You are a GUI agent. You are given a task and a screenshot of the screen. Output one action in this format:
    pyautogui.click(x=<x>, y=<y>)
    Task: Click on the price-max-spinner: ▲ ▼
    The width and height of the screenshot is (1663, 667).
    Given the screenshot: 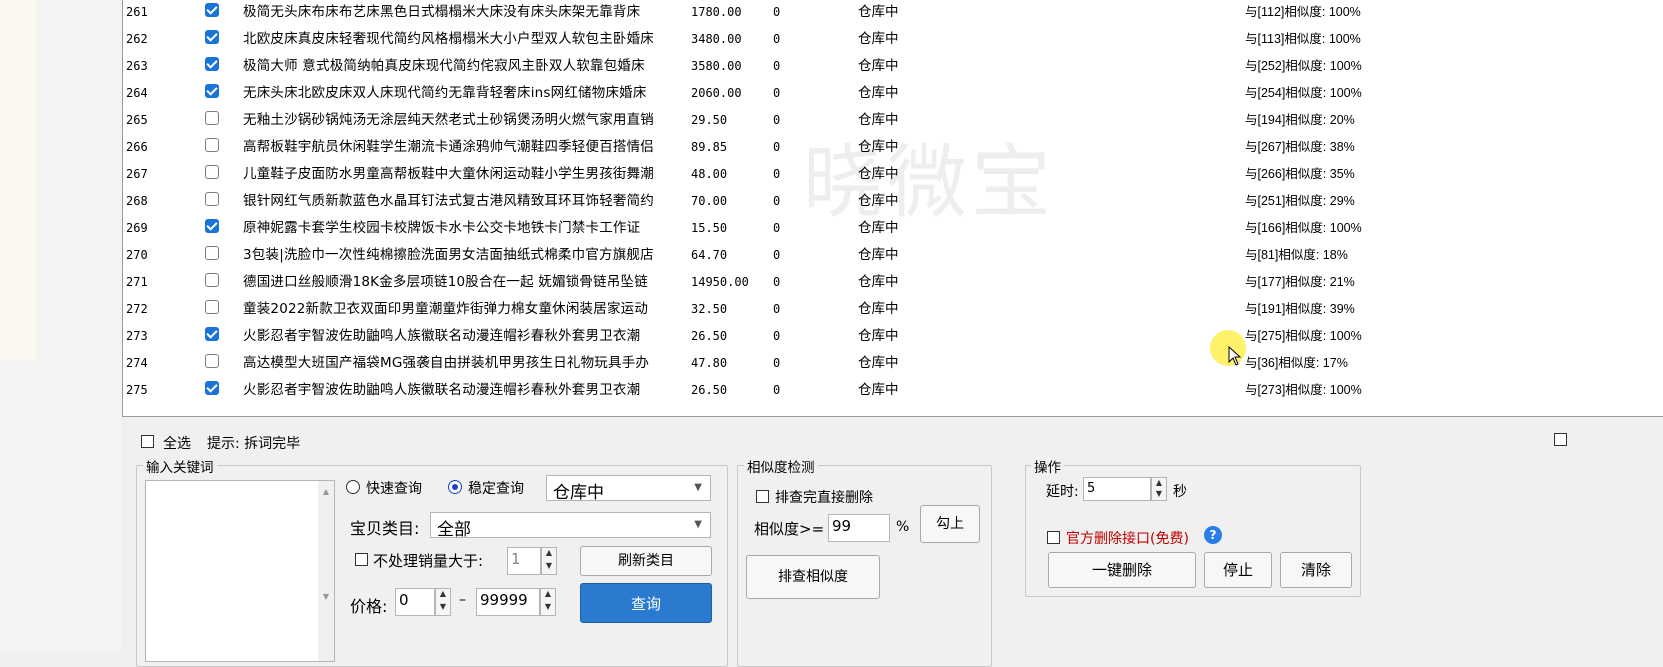 What is the action you would take?
    pyautogui.click(x=548, y=602)
    